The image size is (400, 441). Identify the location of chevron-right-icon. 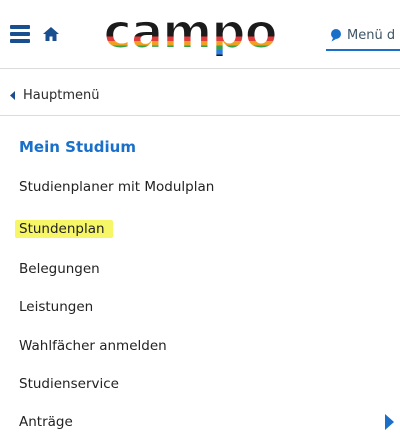
(389, 422).